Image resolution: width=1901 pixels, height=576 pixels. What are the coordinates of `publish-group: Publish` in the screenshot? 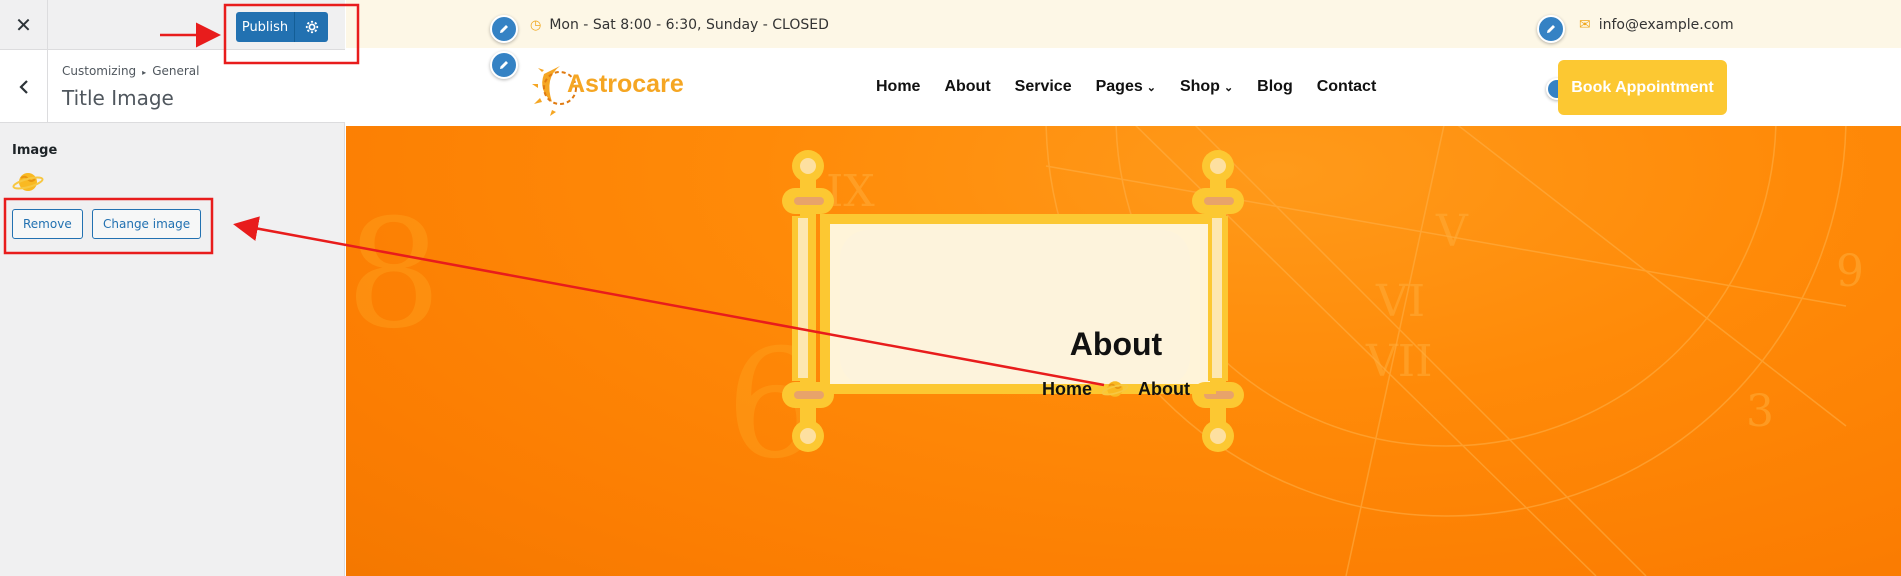 It's located at (282, 27).